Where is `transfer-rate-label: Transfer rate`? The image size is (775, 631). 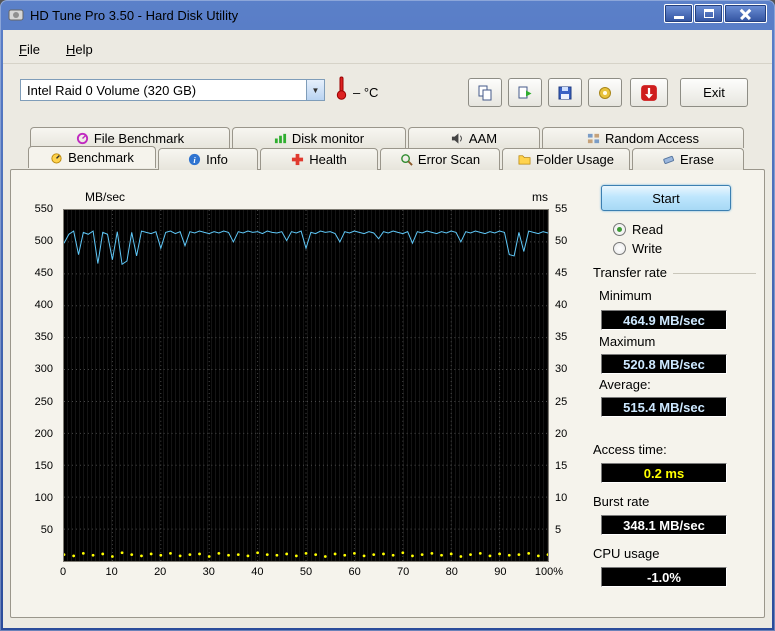
transfer-rate-label: Transfer rate is located at coordinates (630, 272).